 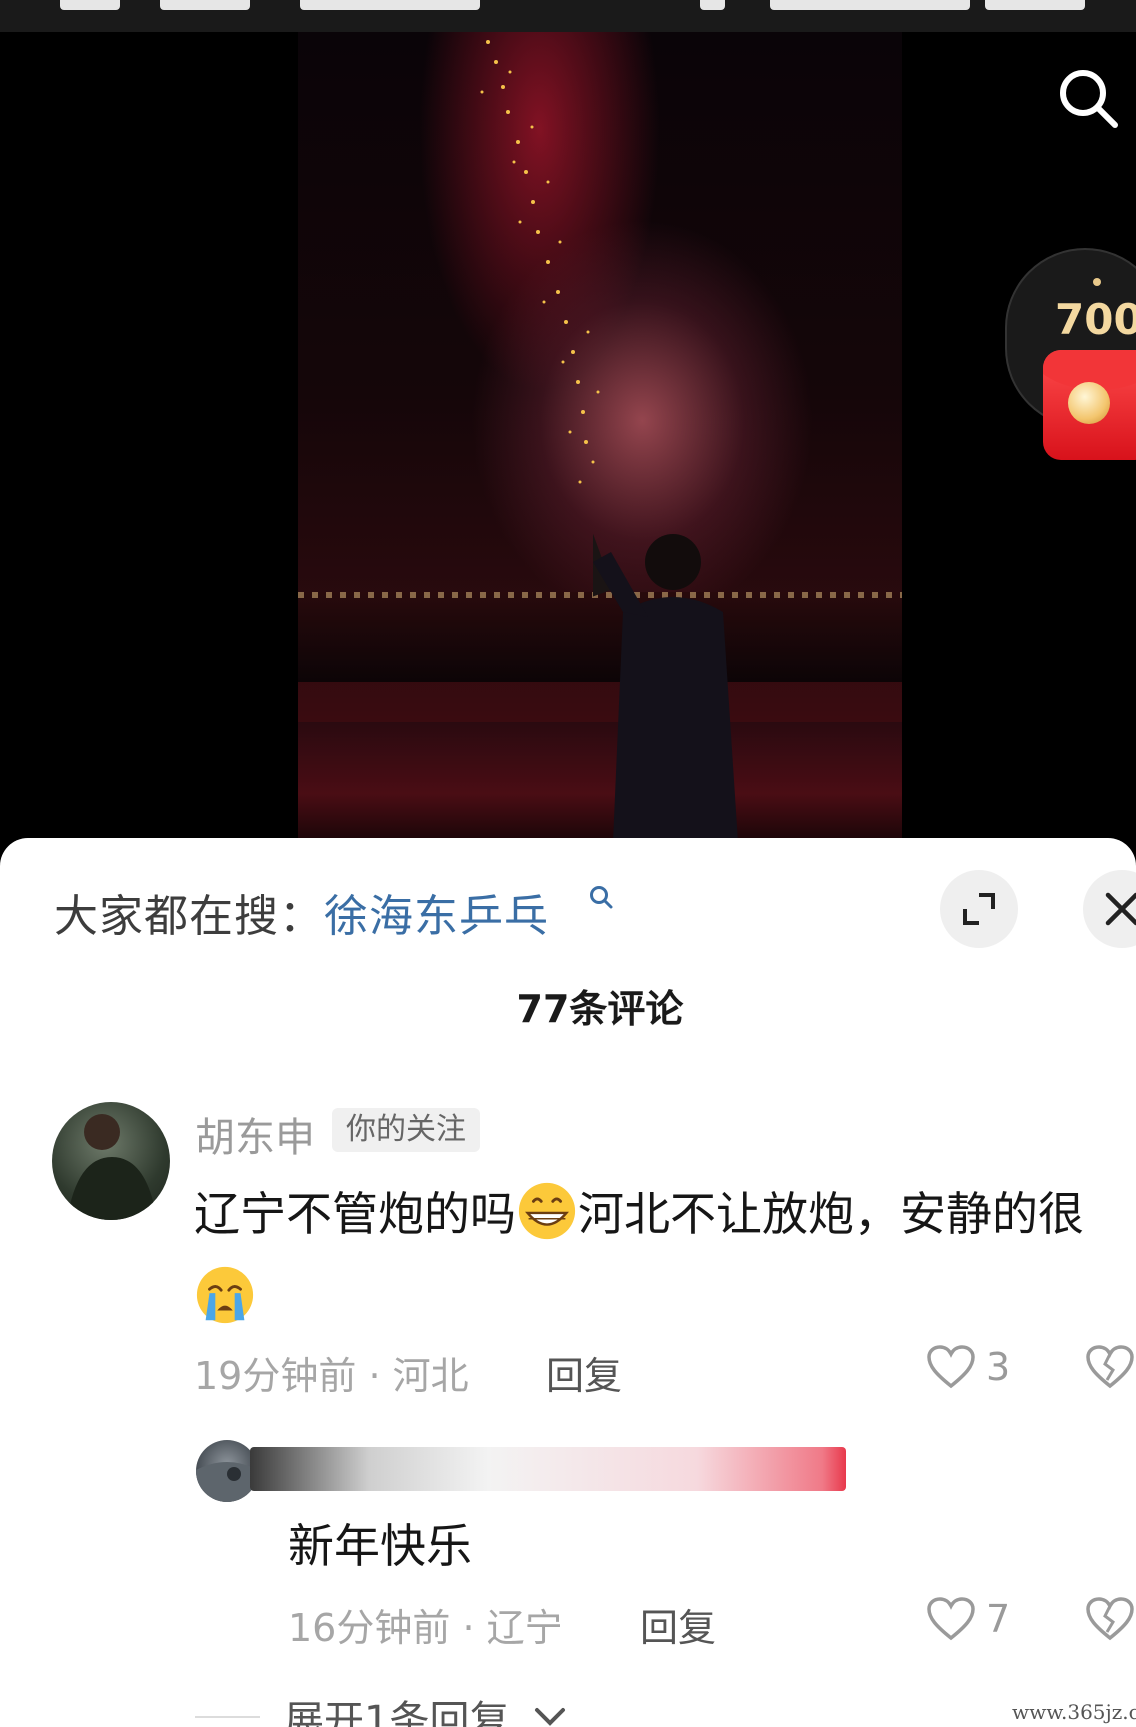 I want to click on reply-avatar-image, so click(x=227, y=1482).